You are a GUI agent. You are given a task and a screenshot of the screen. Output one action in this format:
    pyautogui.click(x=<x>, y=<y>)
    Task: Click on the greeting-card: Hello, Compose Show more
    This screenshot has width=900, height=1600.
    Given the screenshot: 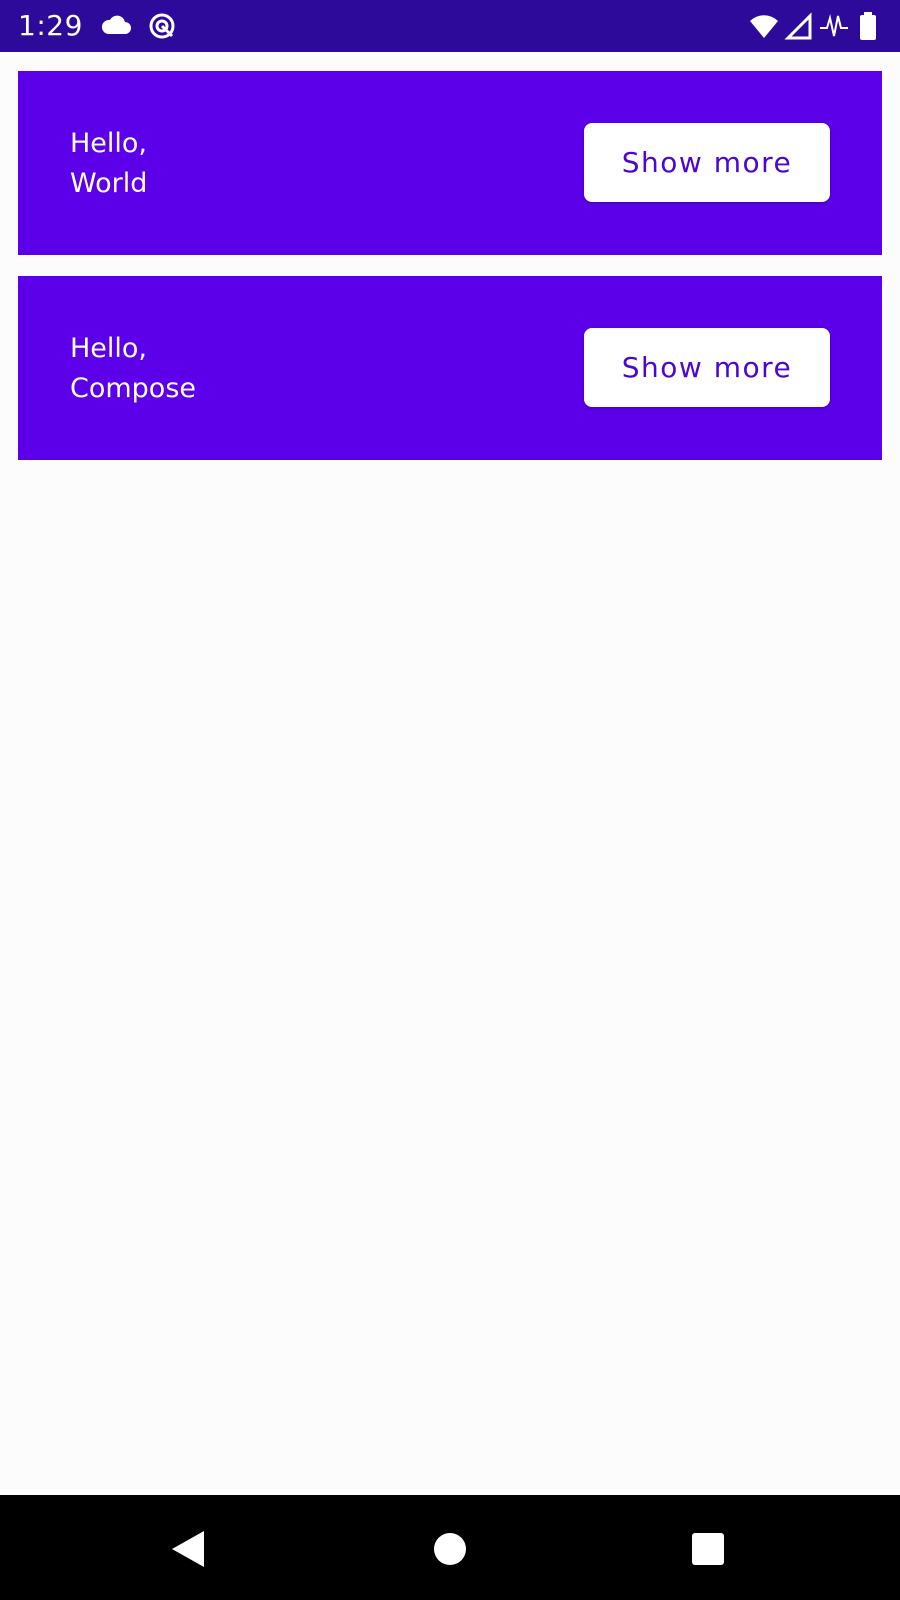 What is the action you would take?
    pyautogui.click(x=450, y=368)
    